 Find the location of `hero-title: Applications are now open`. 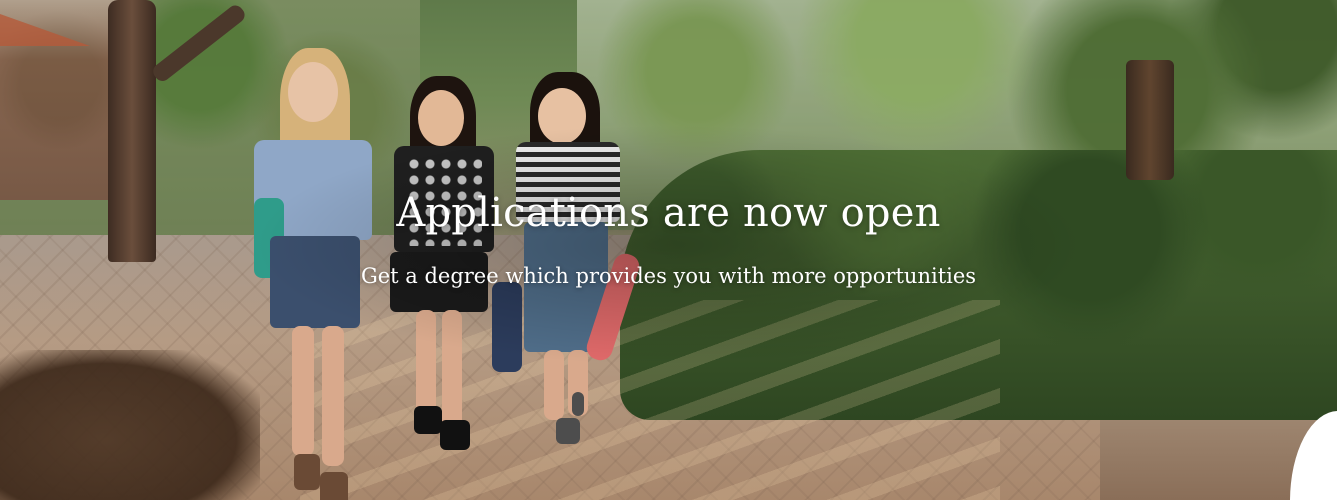

hero-title: Applications are now open is located at coordinates (668, 213).